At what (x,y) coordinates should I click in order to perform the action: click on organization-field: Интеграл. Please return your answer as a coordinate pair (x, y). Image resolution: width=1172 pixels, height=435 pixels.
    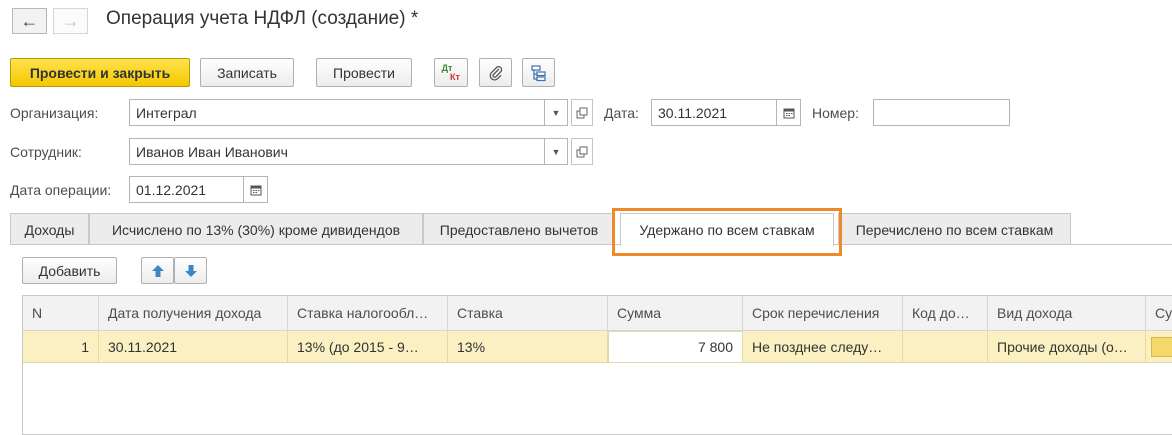
    Looking at the image, I should click on (337, 112).